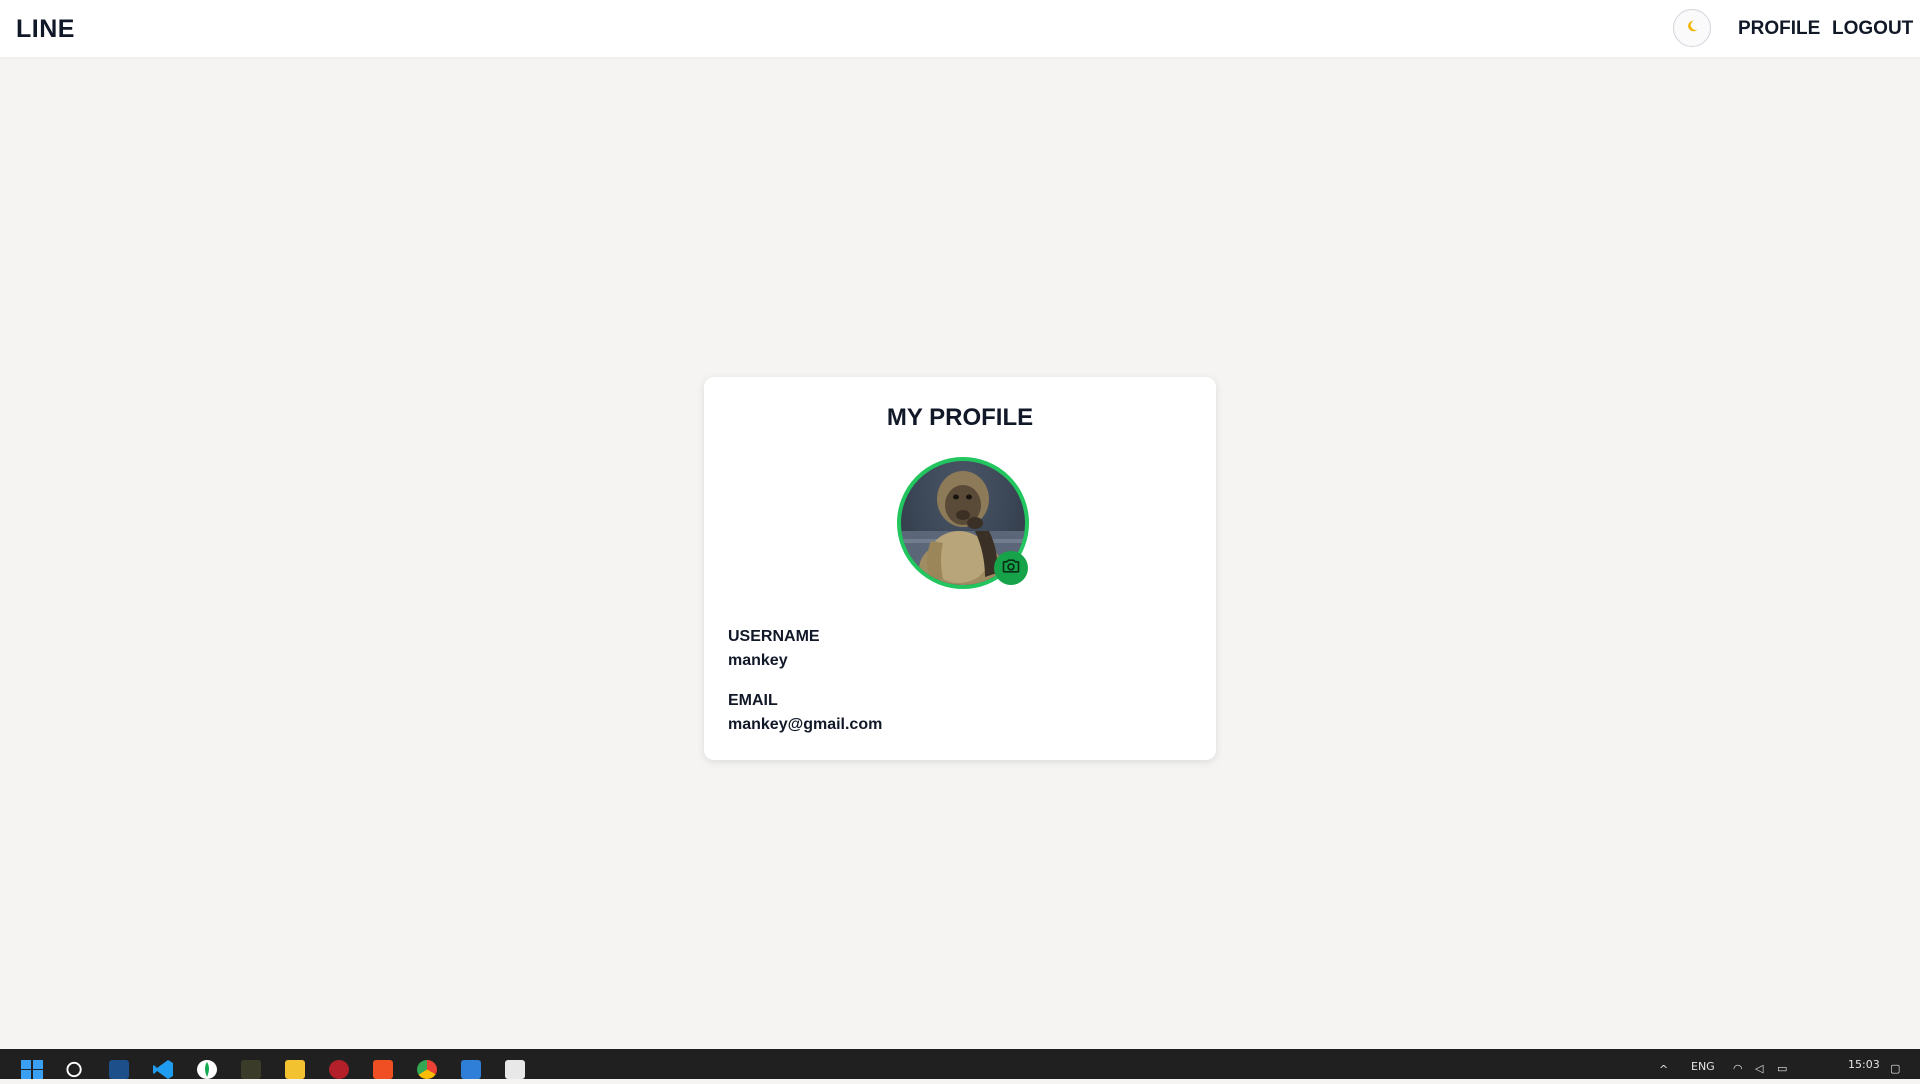 The image size is (1920, 1084). I want to click on nav-profile-link: PROFILE, so click(1779, 29).